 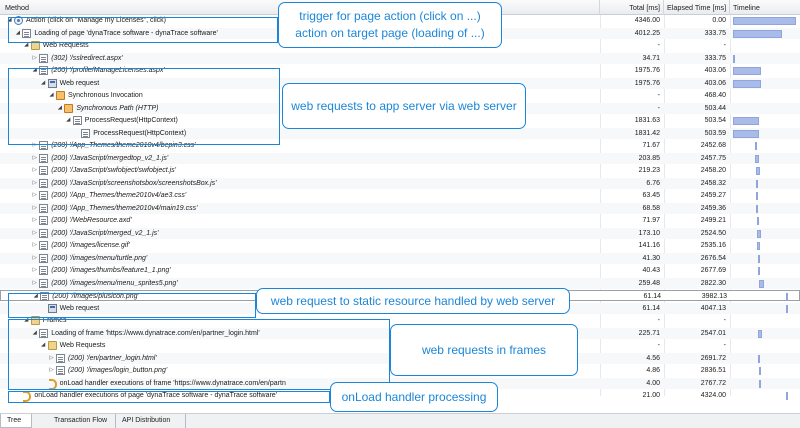 What do you see at coordinates (715, 120) in the screenshot?
I see `elapsed-value: 503.54` at bounding box center [715, 120].